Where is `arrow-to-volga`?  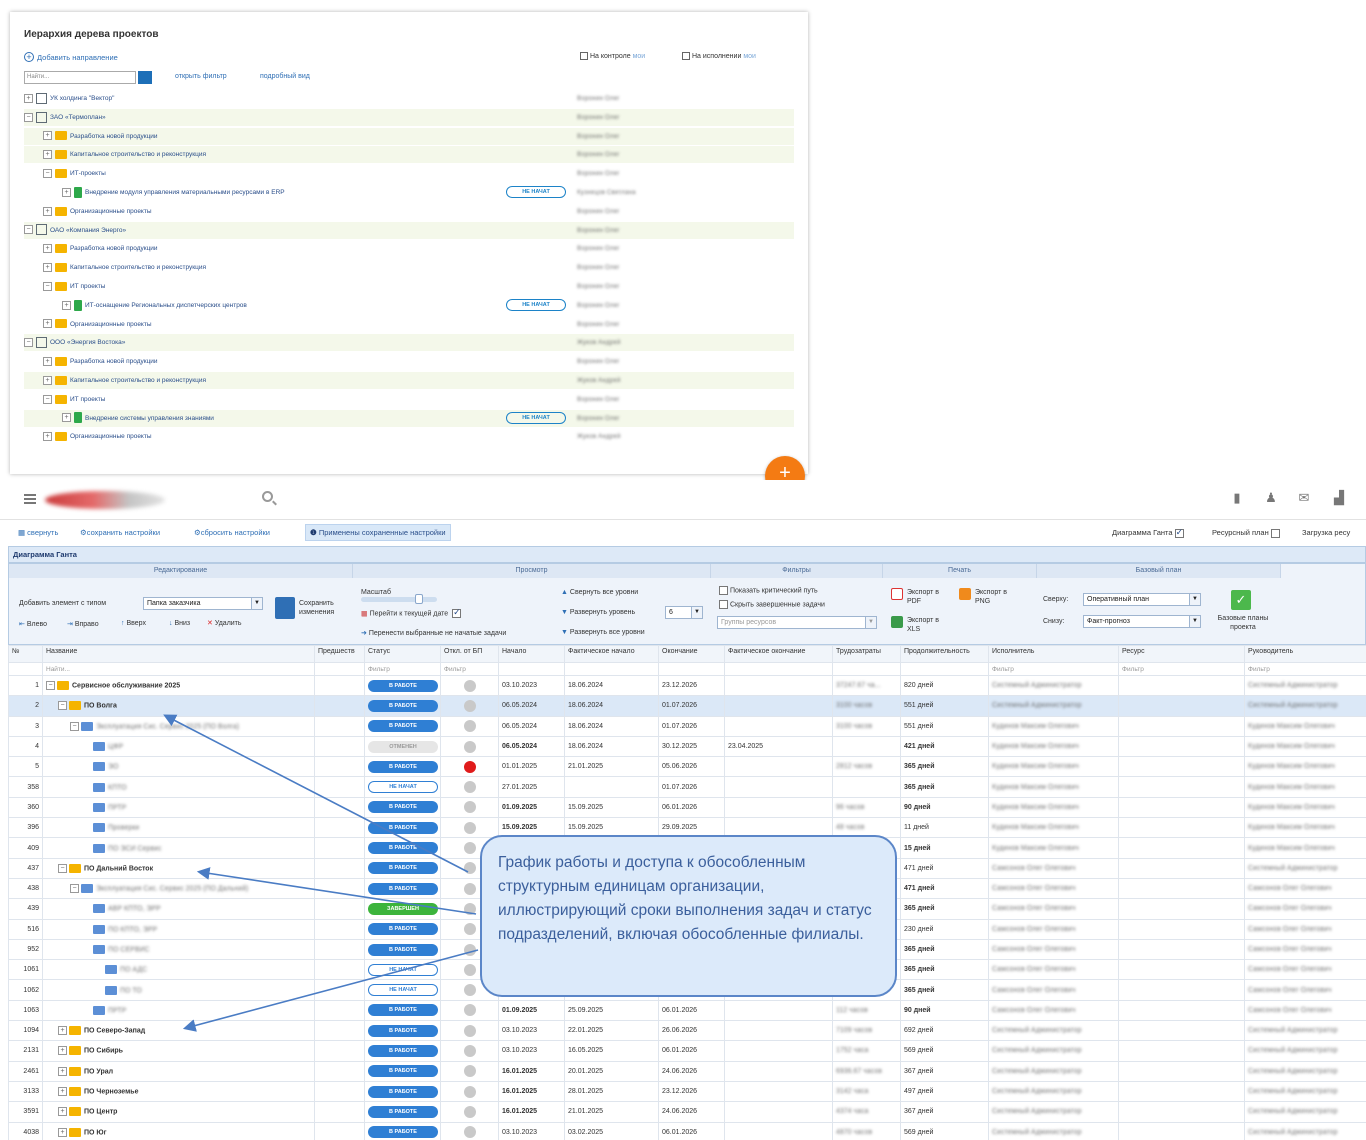 arrow-to-volga is located at coordinates (316, 793).